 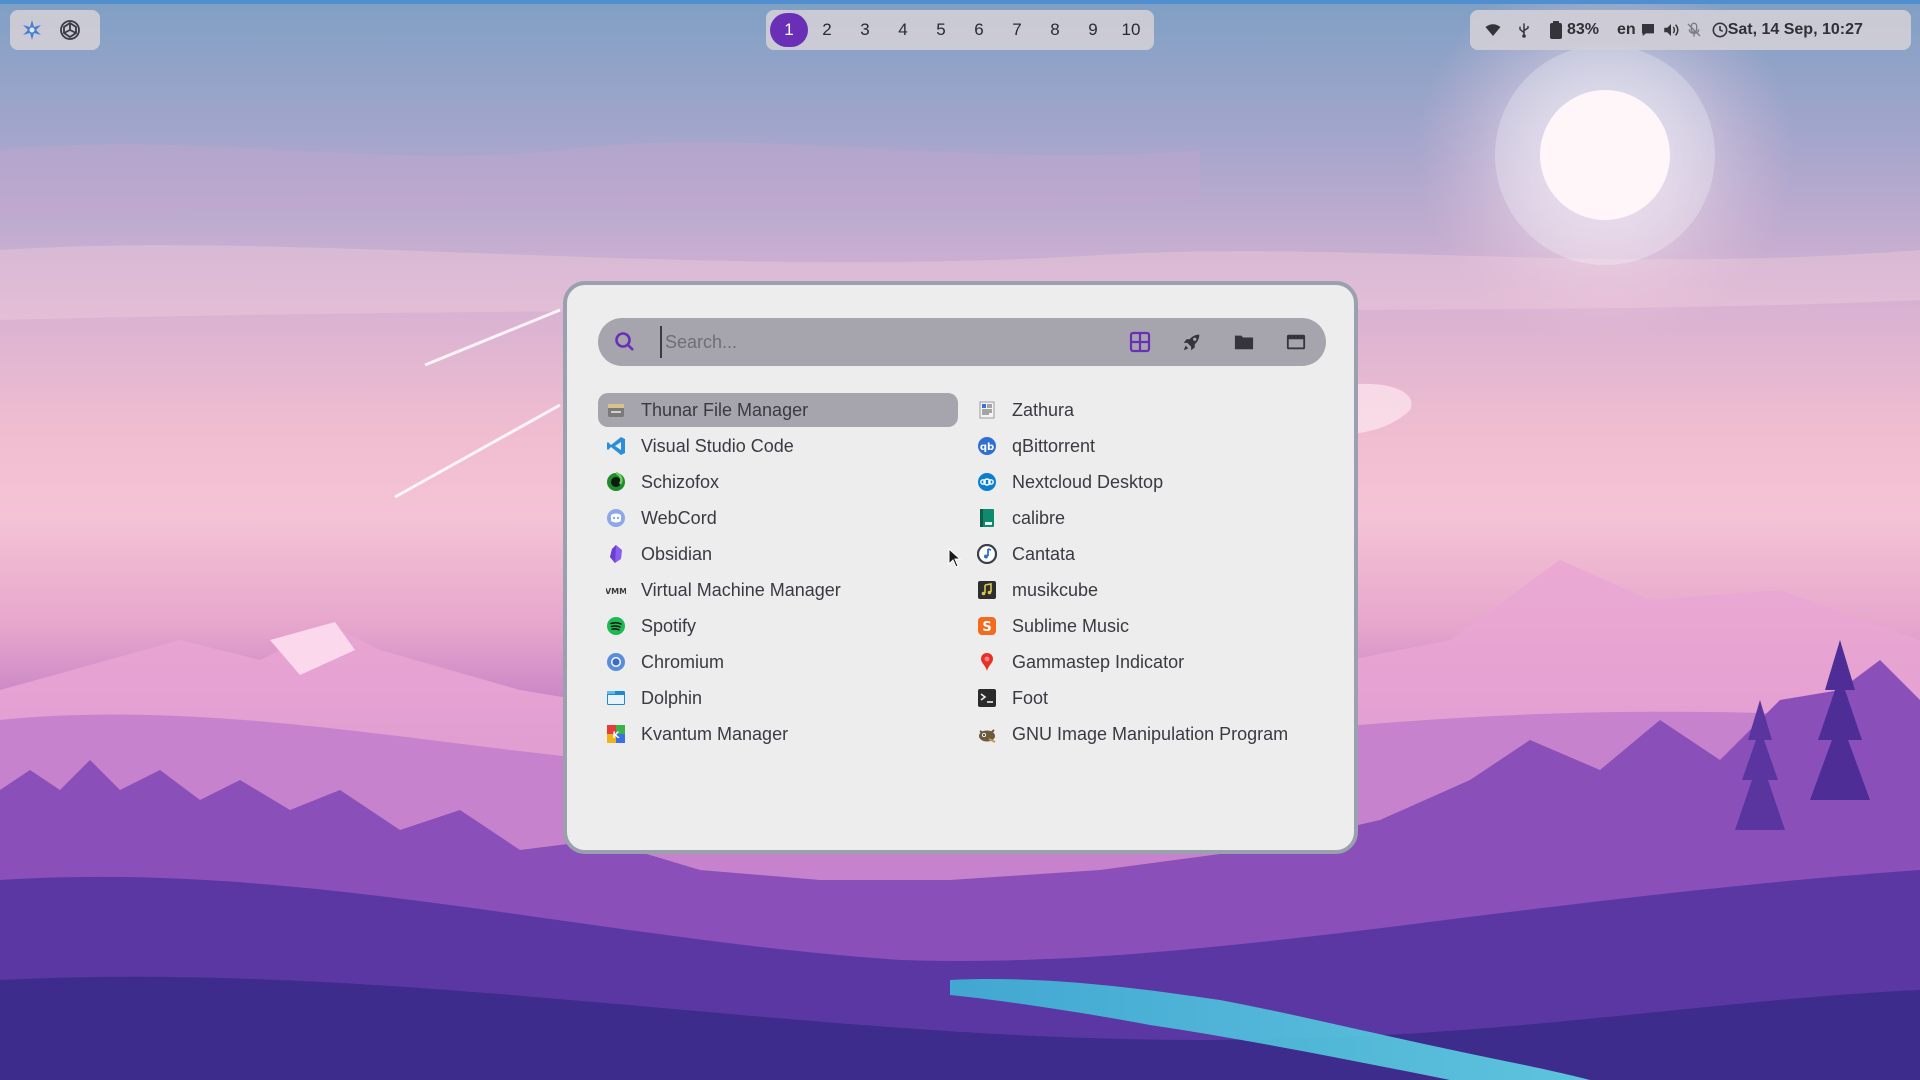 What do you see at coordinates (1694, 30) in the screenshot?
I see `mic-muted-icon` at bounding box center [1694, 30].